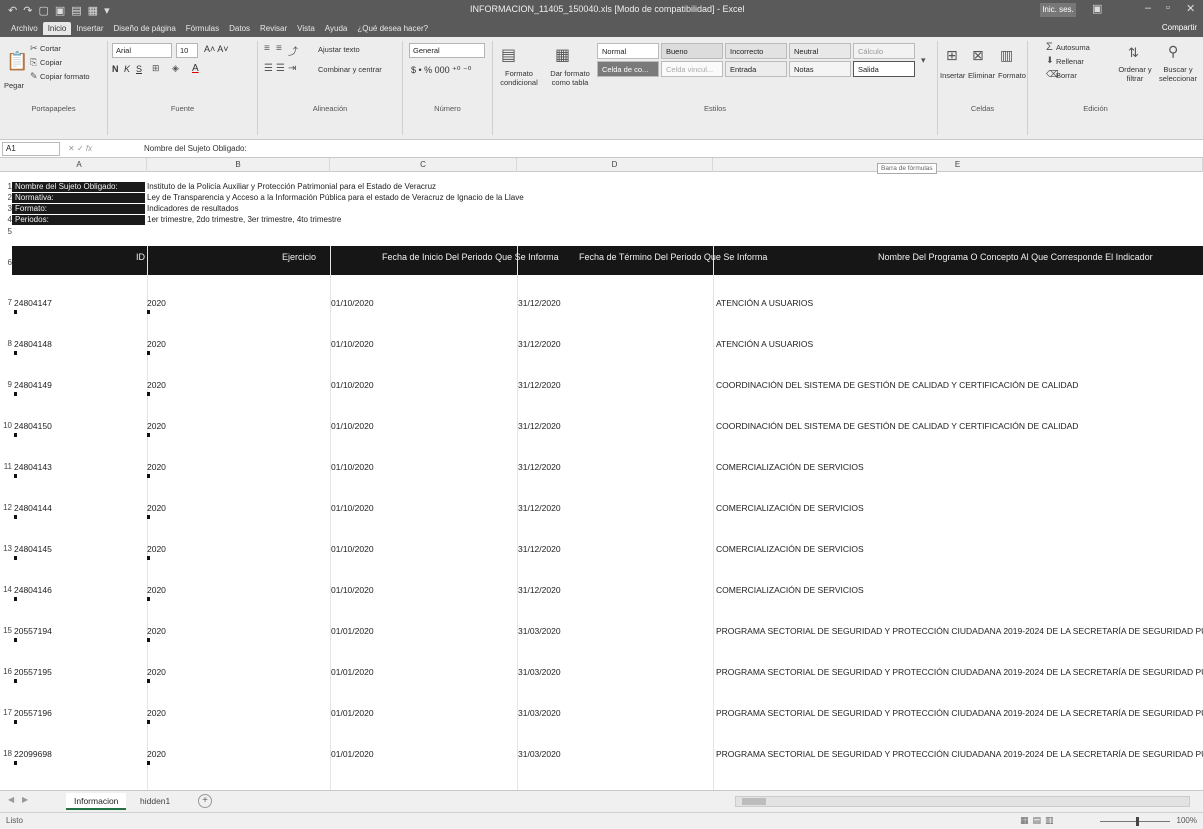  Describe the element at coordinates (952, 75) in the screenshot. I see `insert-button: Insertar` at that location.